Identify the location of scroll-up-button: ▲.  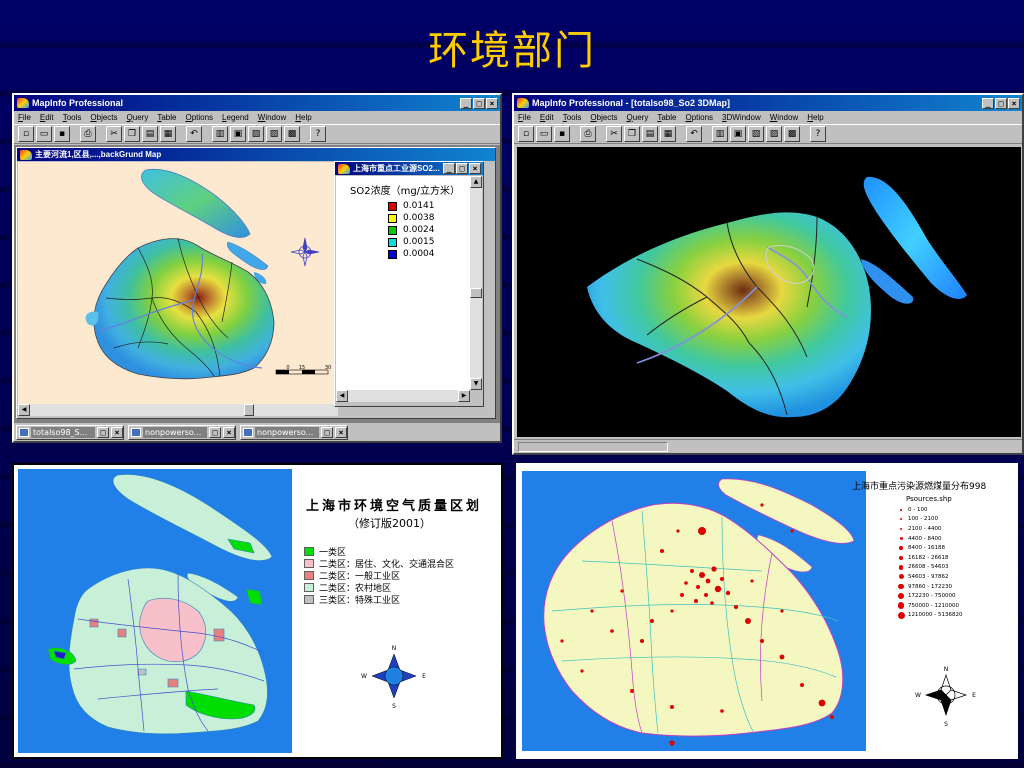
(476, 182).